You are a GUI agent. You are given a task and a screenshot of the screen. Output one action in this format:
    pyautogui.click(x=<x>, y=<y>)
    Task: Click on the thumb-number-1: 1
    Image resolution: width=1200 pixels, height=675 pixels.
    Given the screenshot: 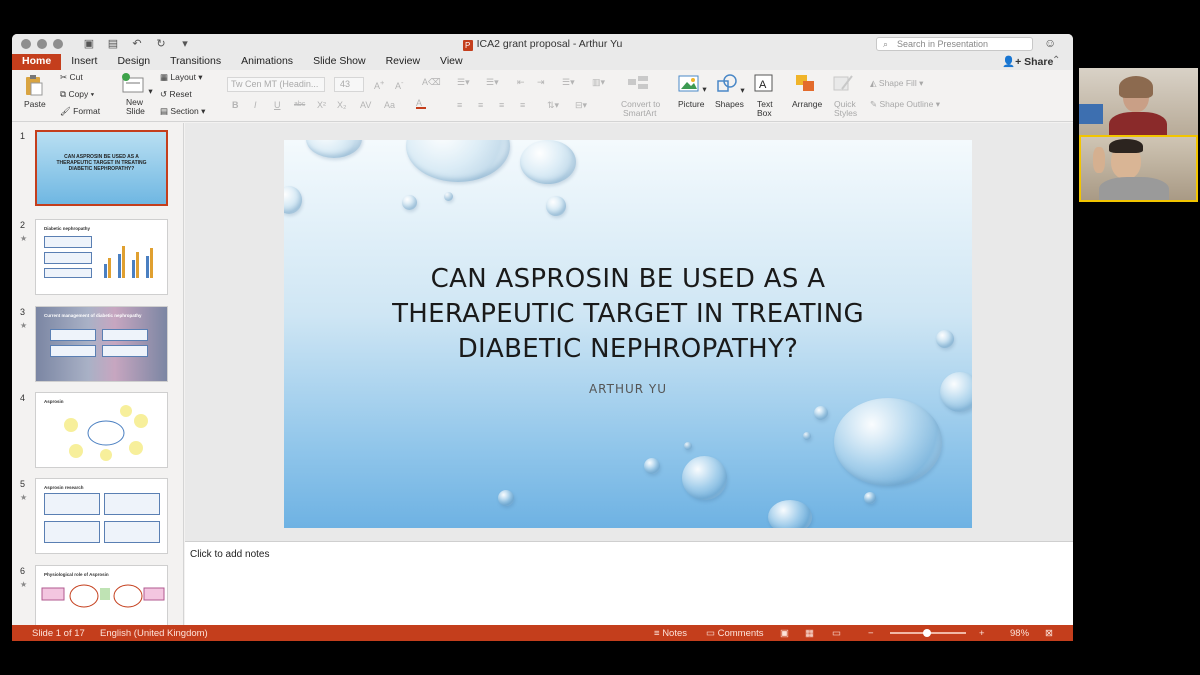 What is the action you would take?
    pyautogui.click(x=23, y=136)
    